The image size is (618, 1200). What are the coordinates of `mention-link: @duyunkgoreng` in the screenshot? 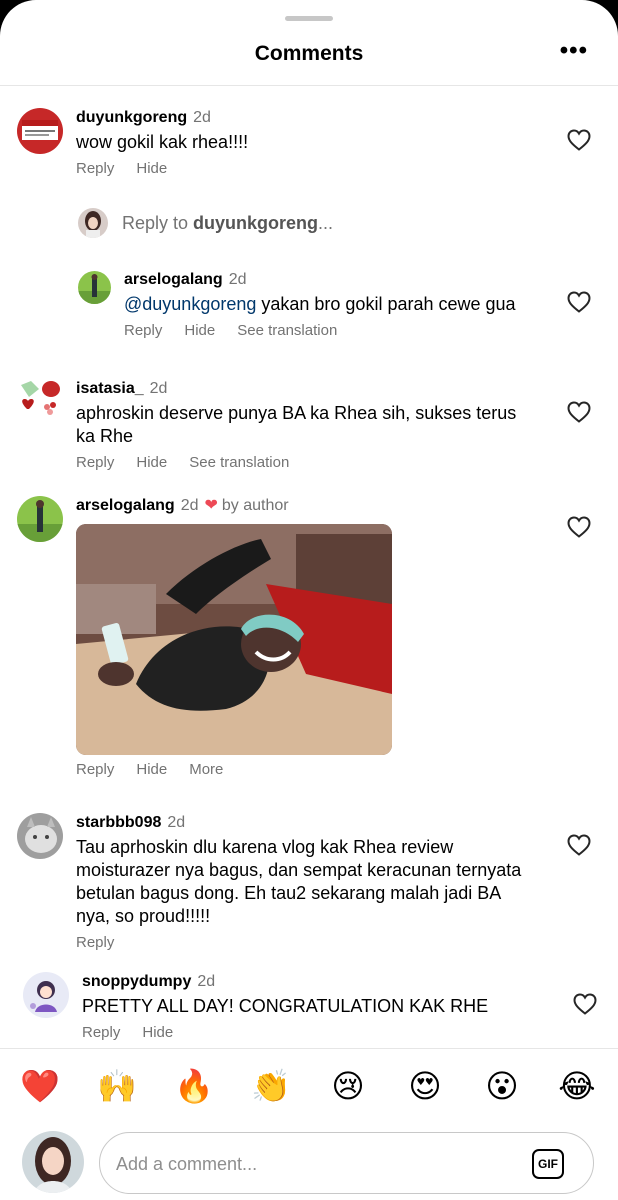 It's located at (190, 304).